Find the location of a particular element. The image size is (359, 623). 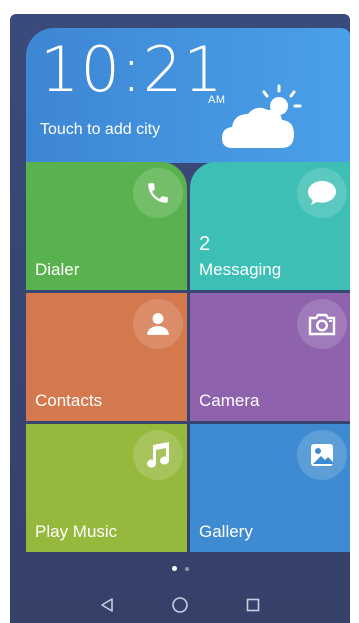

tile-gallery: Gallery is located at coordinates (270, 488).